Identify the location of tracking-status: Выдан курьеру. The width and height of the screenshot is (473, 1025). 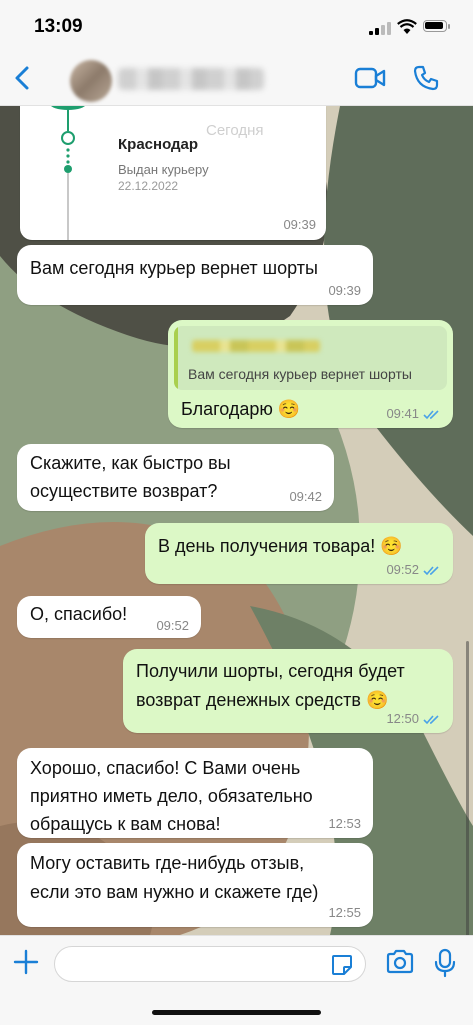
(163, 169).